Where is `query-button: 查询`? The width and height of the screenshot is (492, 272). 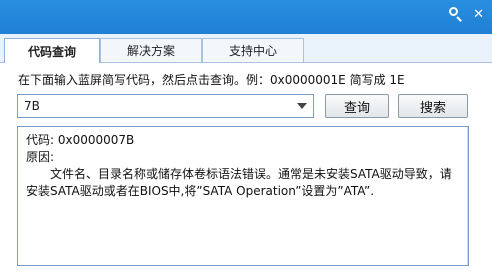
query-button: 查询 is located at coordinates (357, 106).